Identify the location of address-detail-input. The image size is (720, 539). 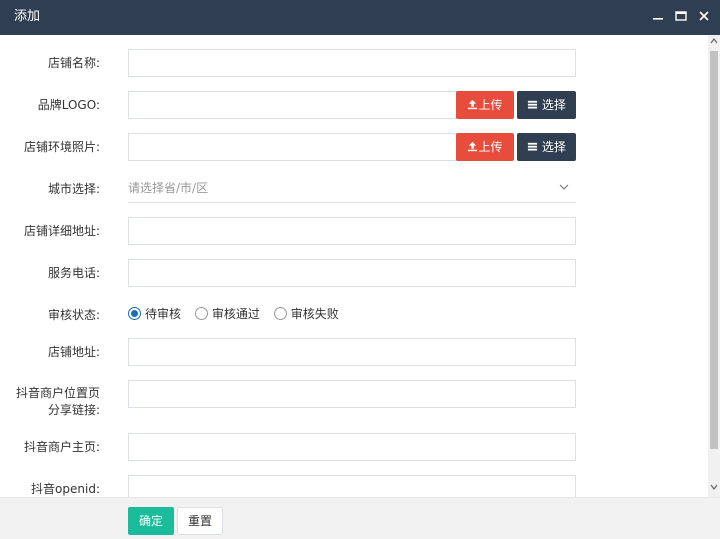
(352, 231).